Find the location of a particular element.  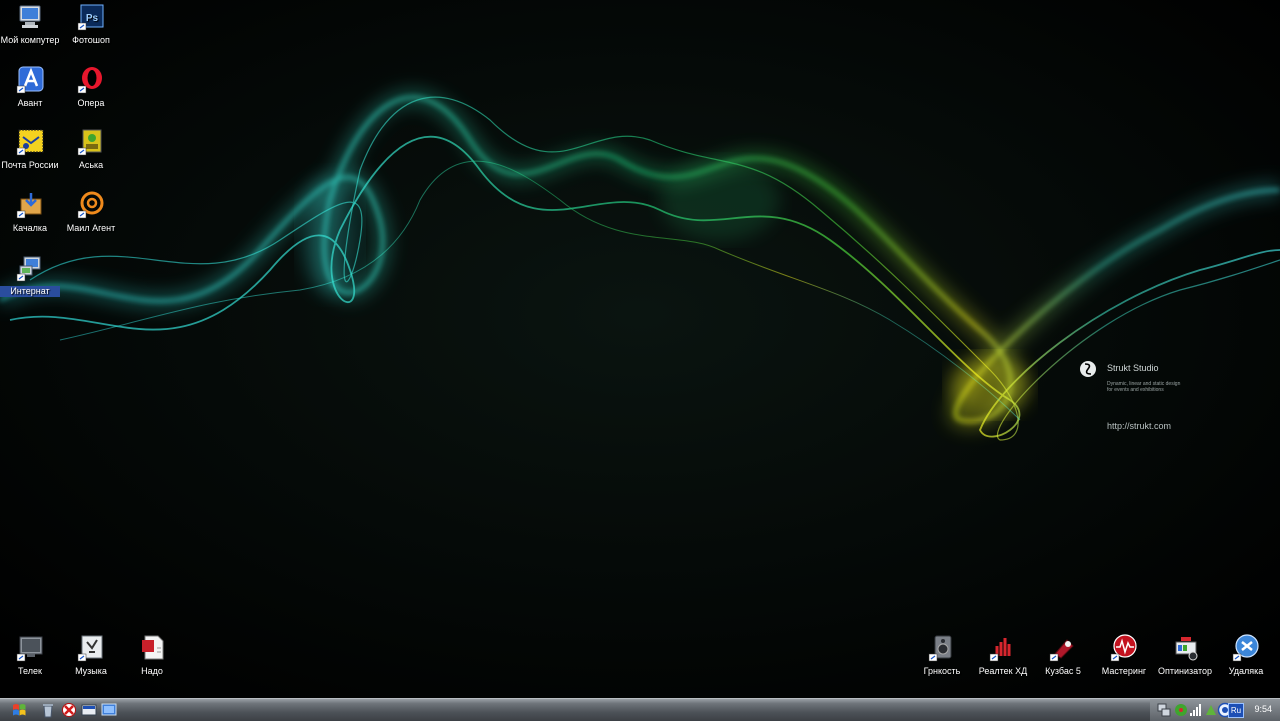

taskbar: Ru 9:54 is located at coordinates (640, 709).